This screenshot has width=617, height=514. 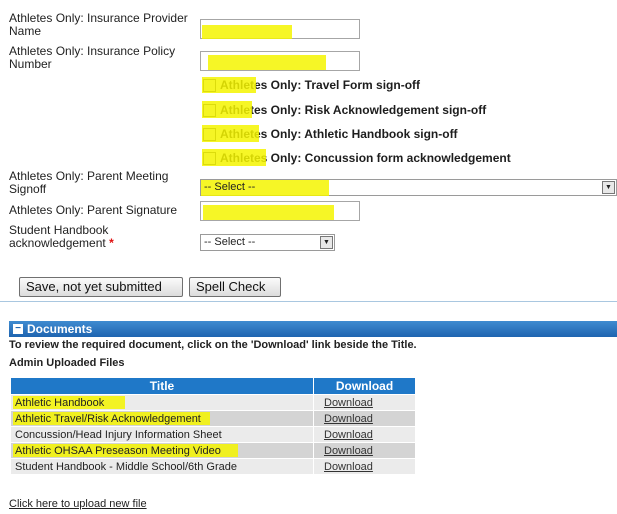 What do you see at coordinates (267, 242) in the screenshot?
I see `student-handbook-select: -- Select -- ▼` at bounding box center [267, 242].